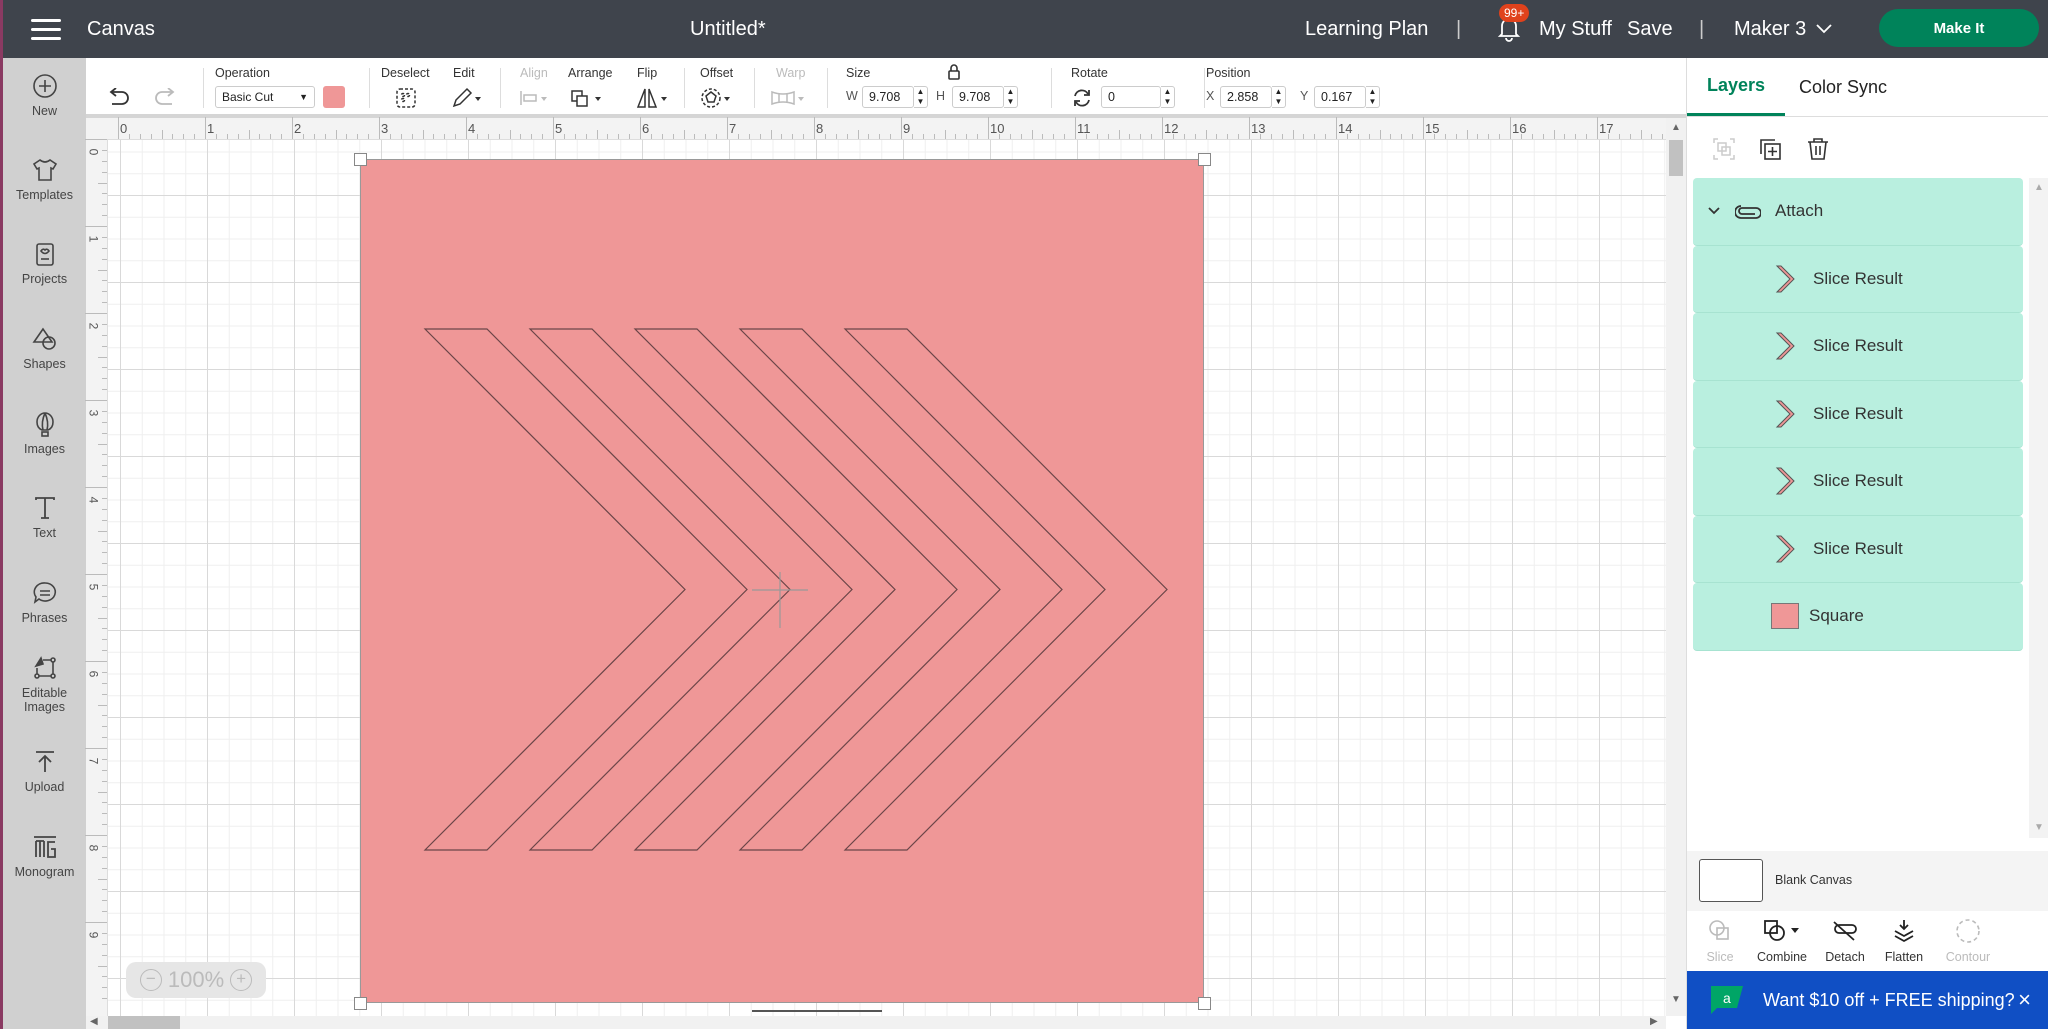 The height and width of the screenshot is (1029, 2048). I want to click on resize-handle-bottom-left, so click(360, 1003).